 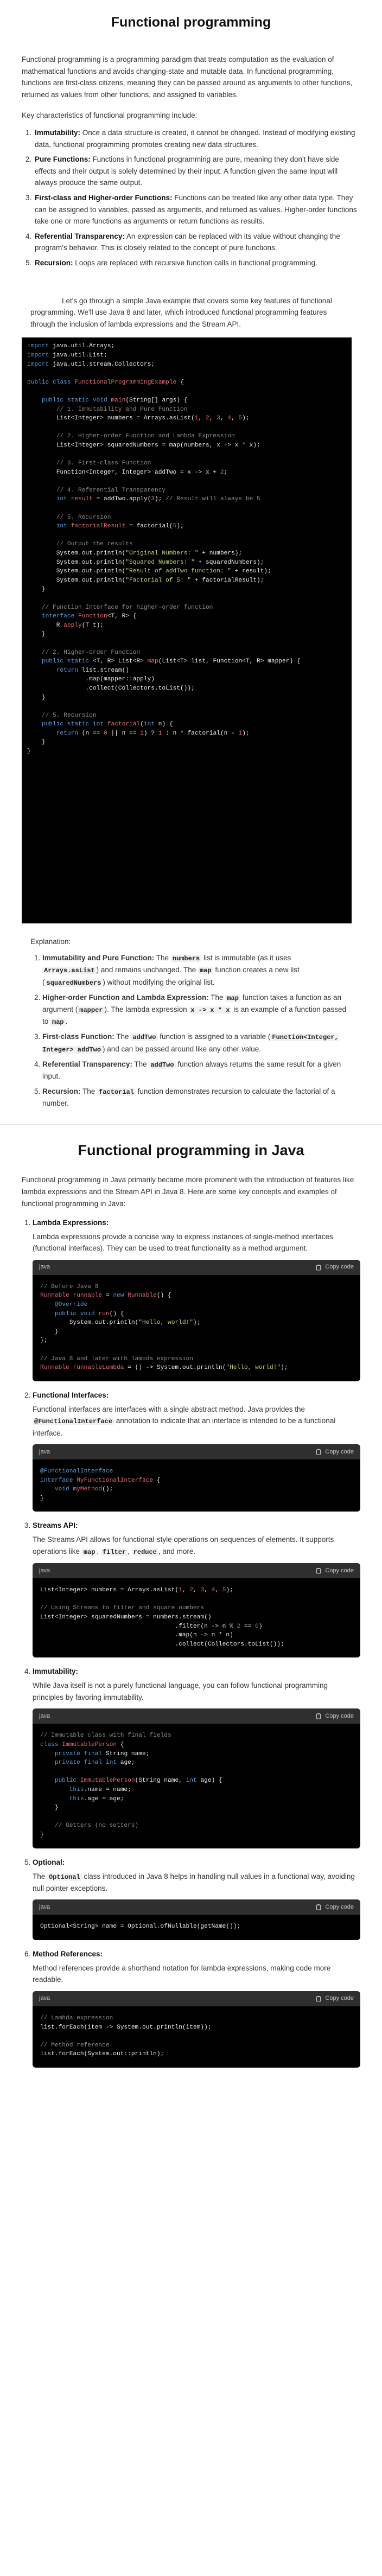 What do you see at coordinates (159, 982) in the screenshot?
I see `text: ) without modifying the original list.` at bounding box center [159, 982].